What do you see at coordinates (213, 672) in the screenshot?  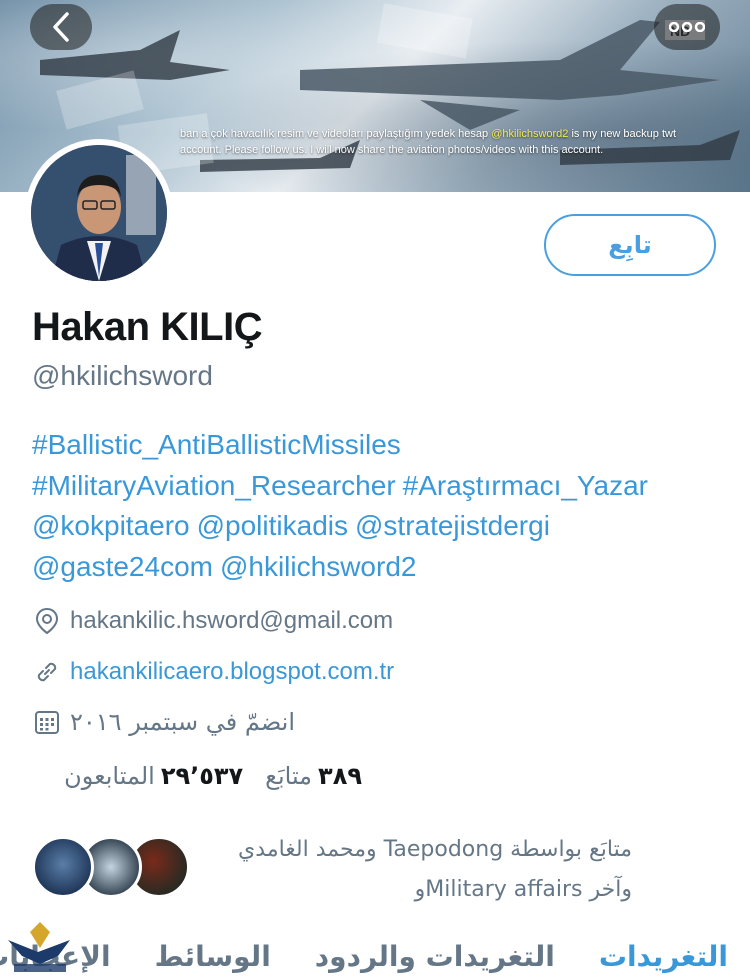 I see `profile-website: hakankilicaero.blogspot.com.tr` at bounding box center [213, 672].